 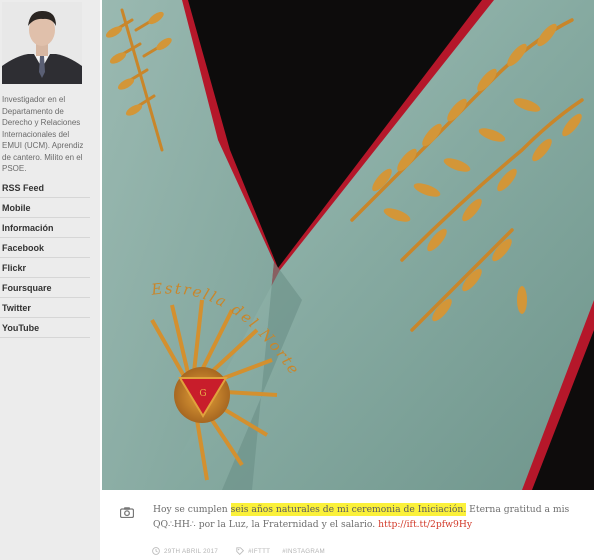 What do you see at coordinates (202, 394) in the screenshot?
I see `svg-text: G` at bounding box center [202, 394].